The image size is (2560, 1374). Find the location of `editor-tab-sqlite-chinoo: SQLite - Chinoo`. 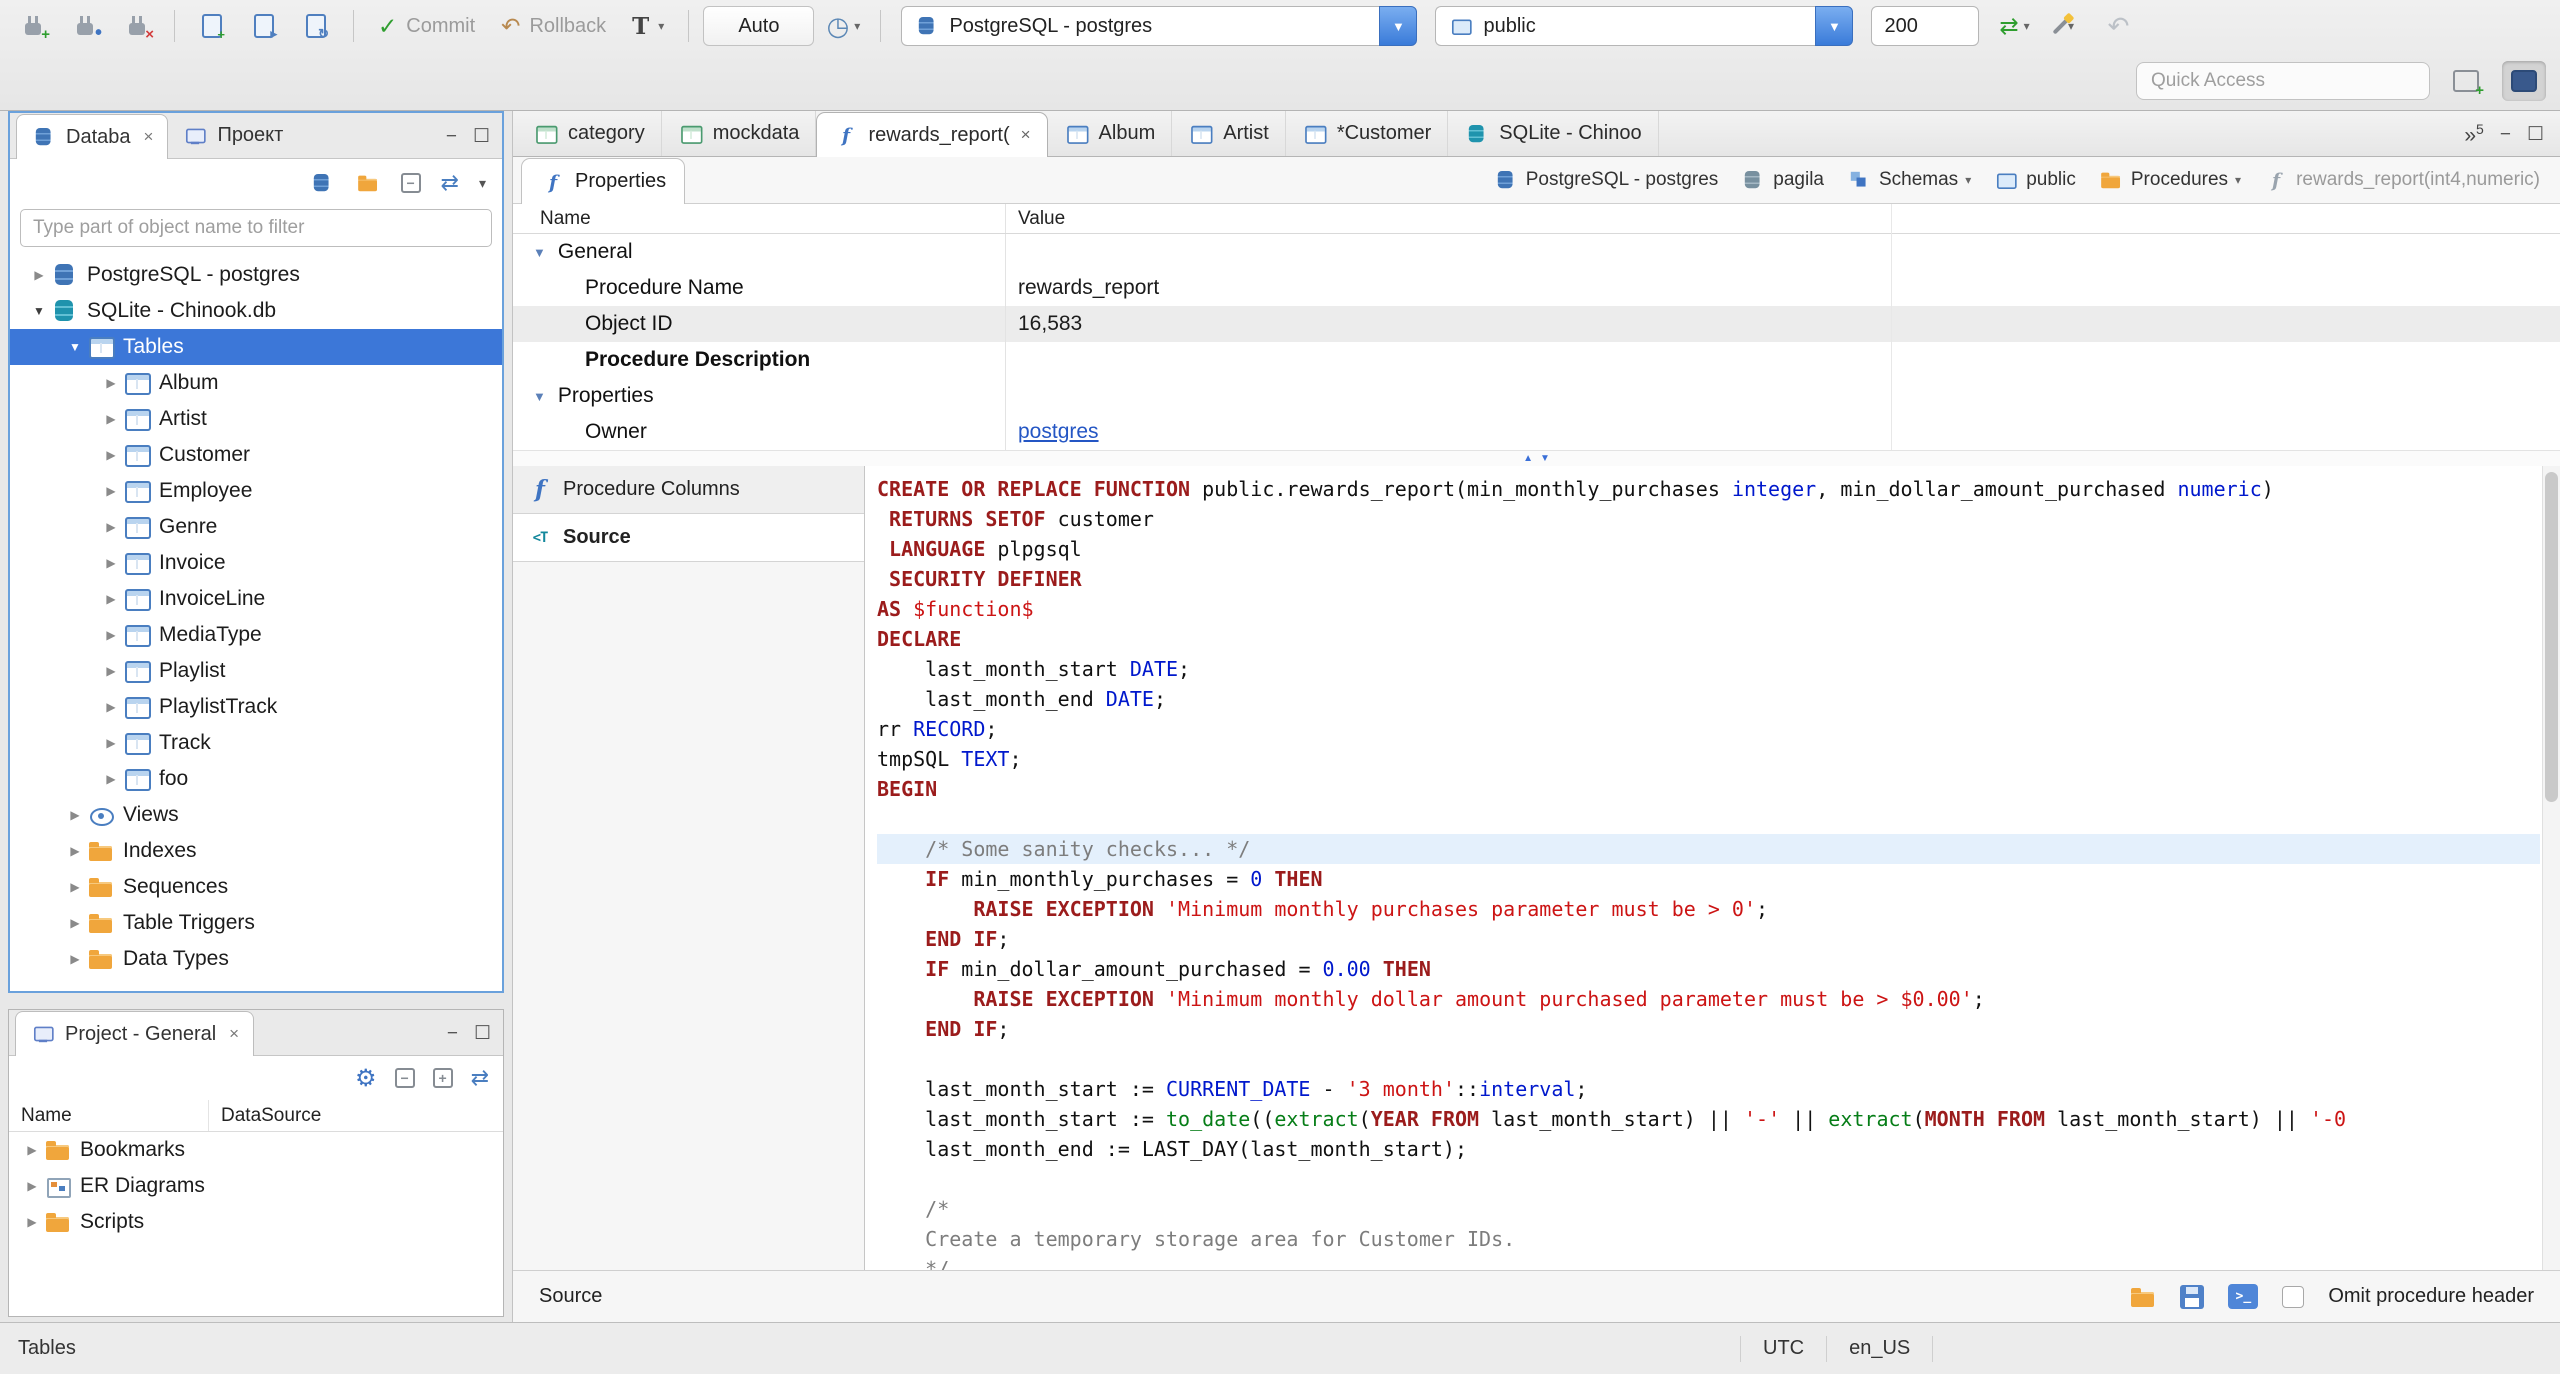

editor-tab-sqlite-chinoo: SQLite - Chinoo is located at coordinates (1553, 133).